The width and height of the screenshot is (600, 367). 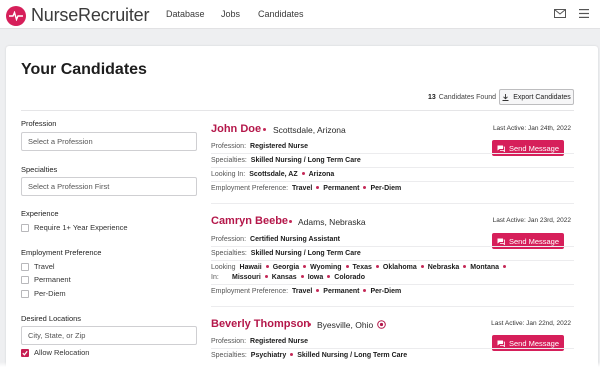 What do you see at coordinates (185, 14) in the screenshot?
I see `nav-database: Database` at bounding box center [185, 14].